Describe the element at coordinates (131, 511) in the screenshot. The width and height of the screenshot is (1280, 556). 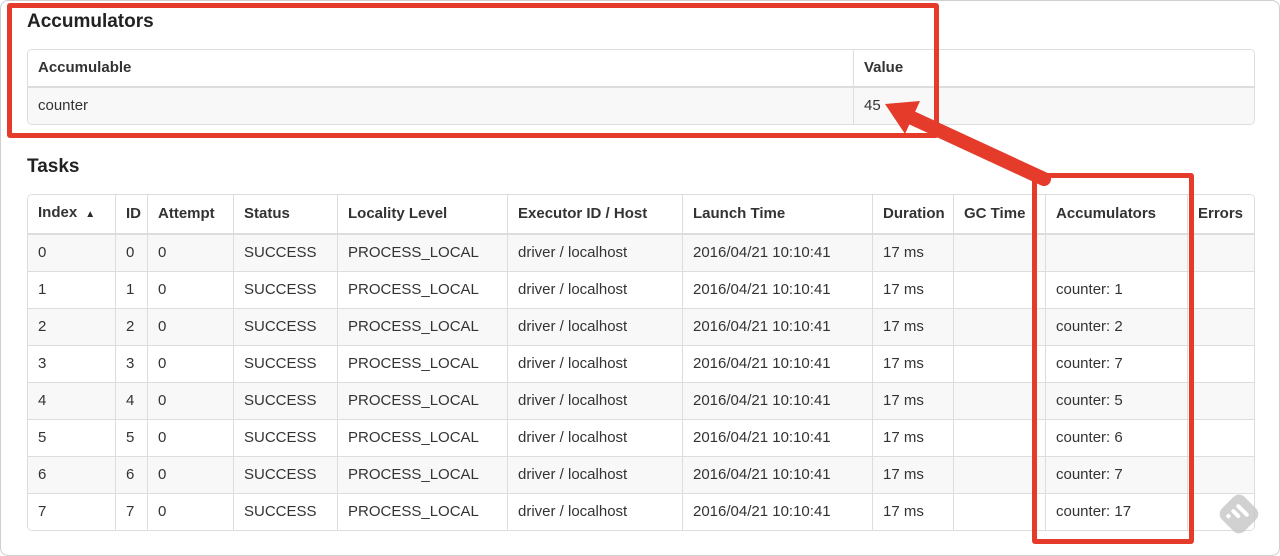
I see `task-cell-id: 7` at that location.